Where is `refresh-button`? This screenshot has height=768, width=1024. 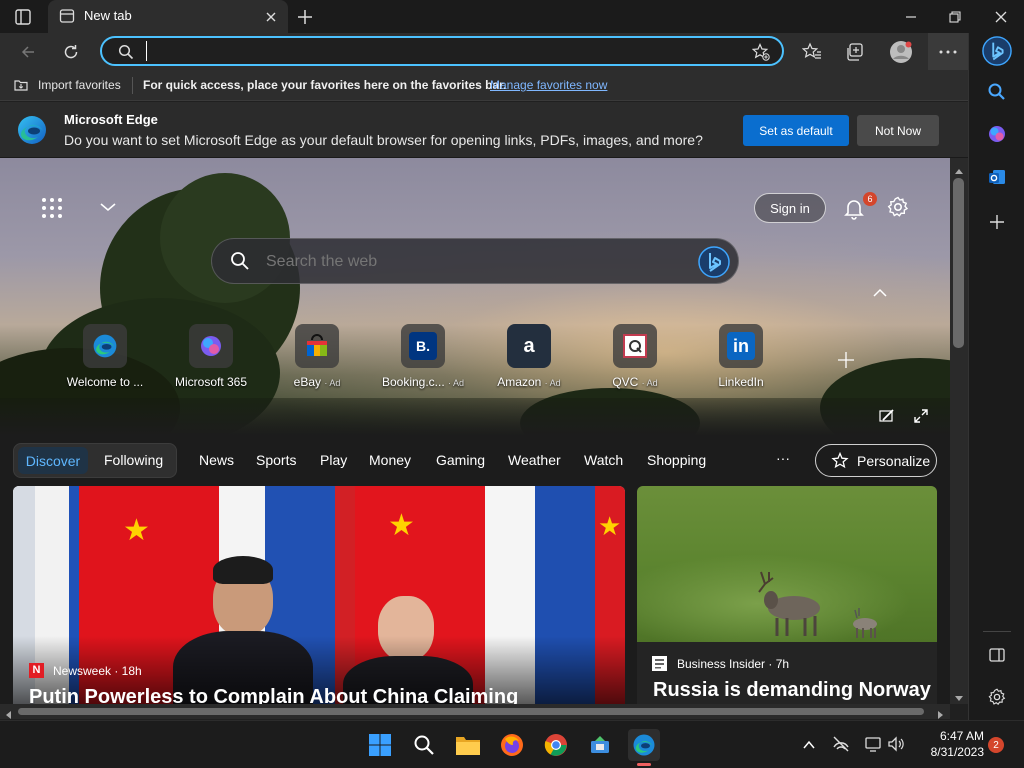
refresh-button is located at coordinates (71, 52).